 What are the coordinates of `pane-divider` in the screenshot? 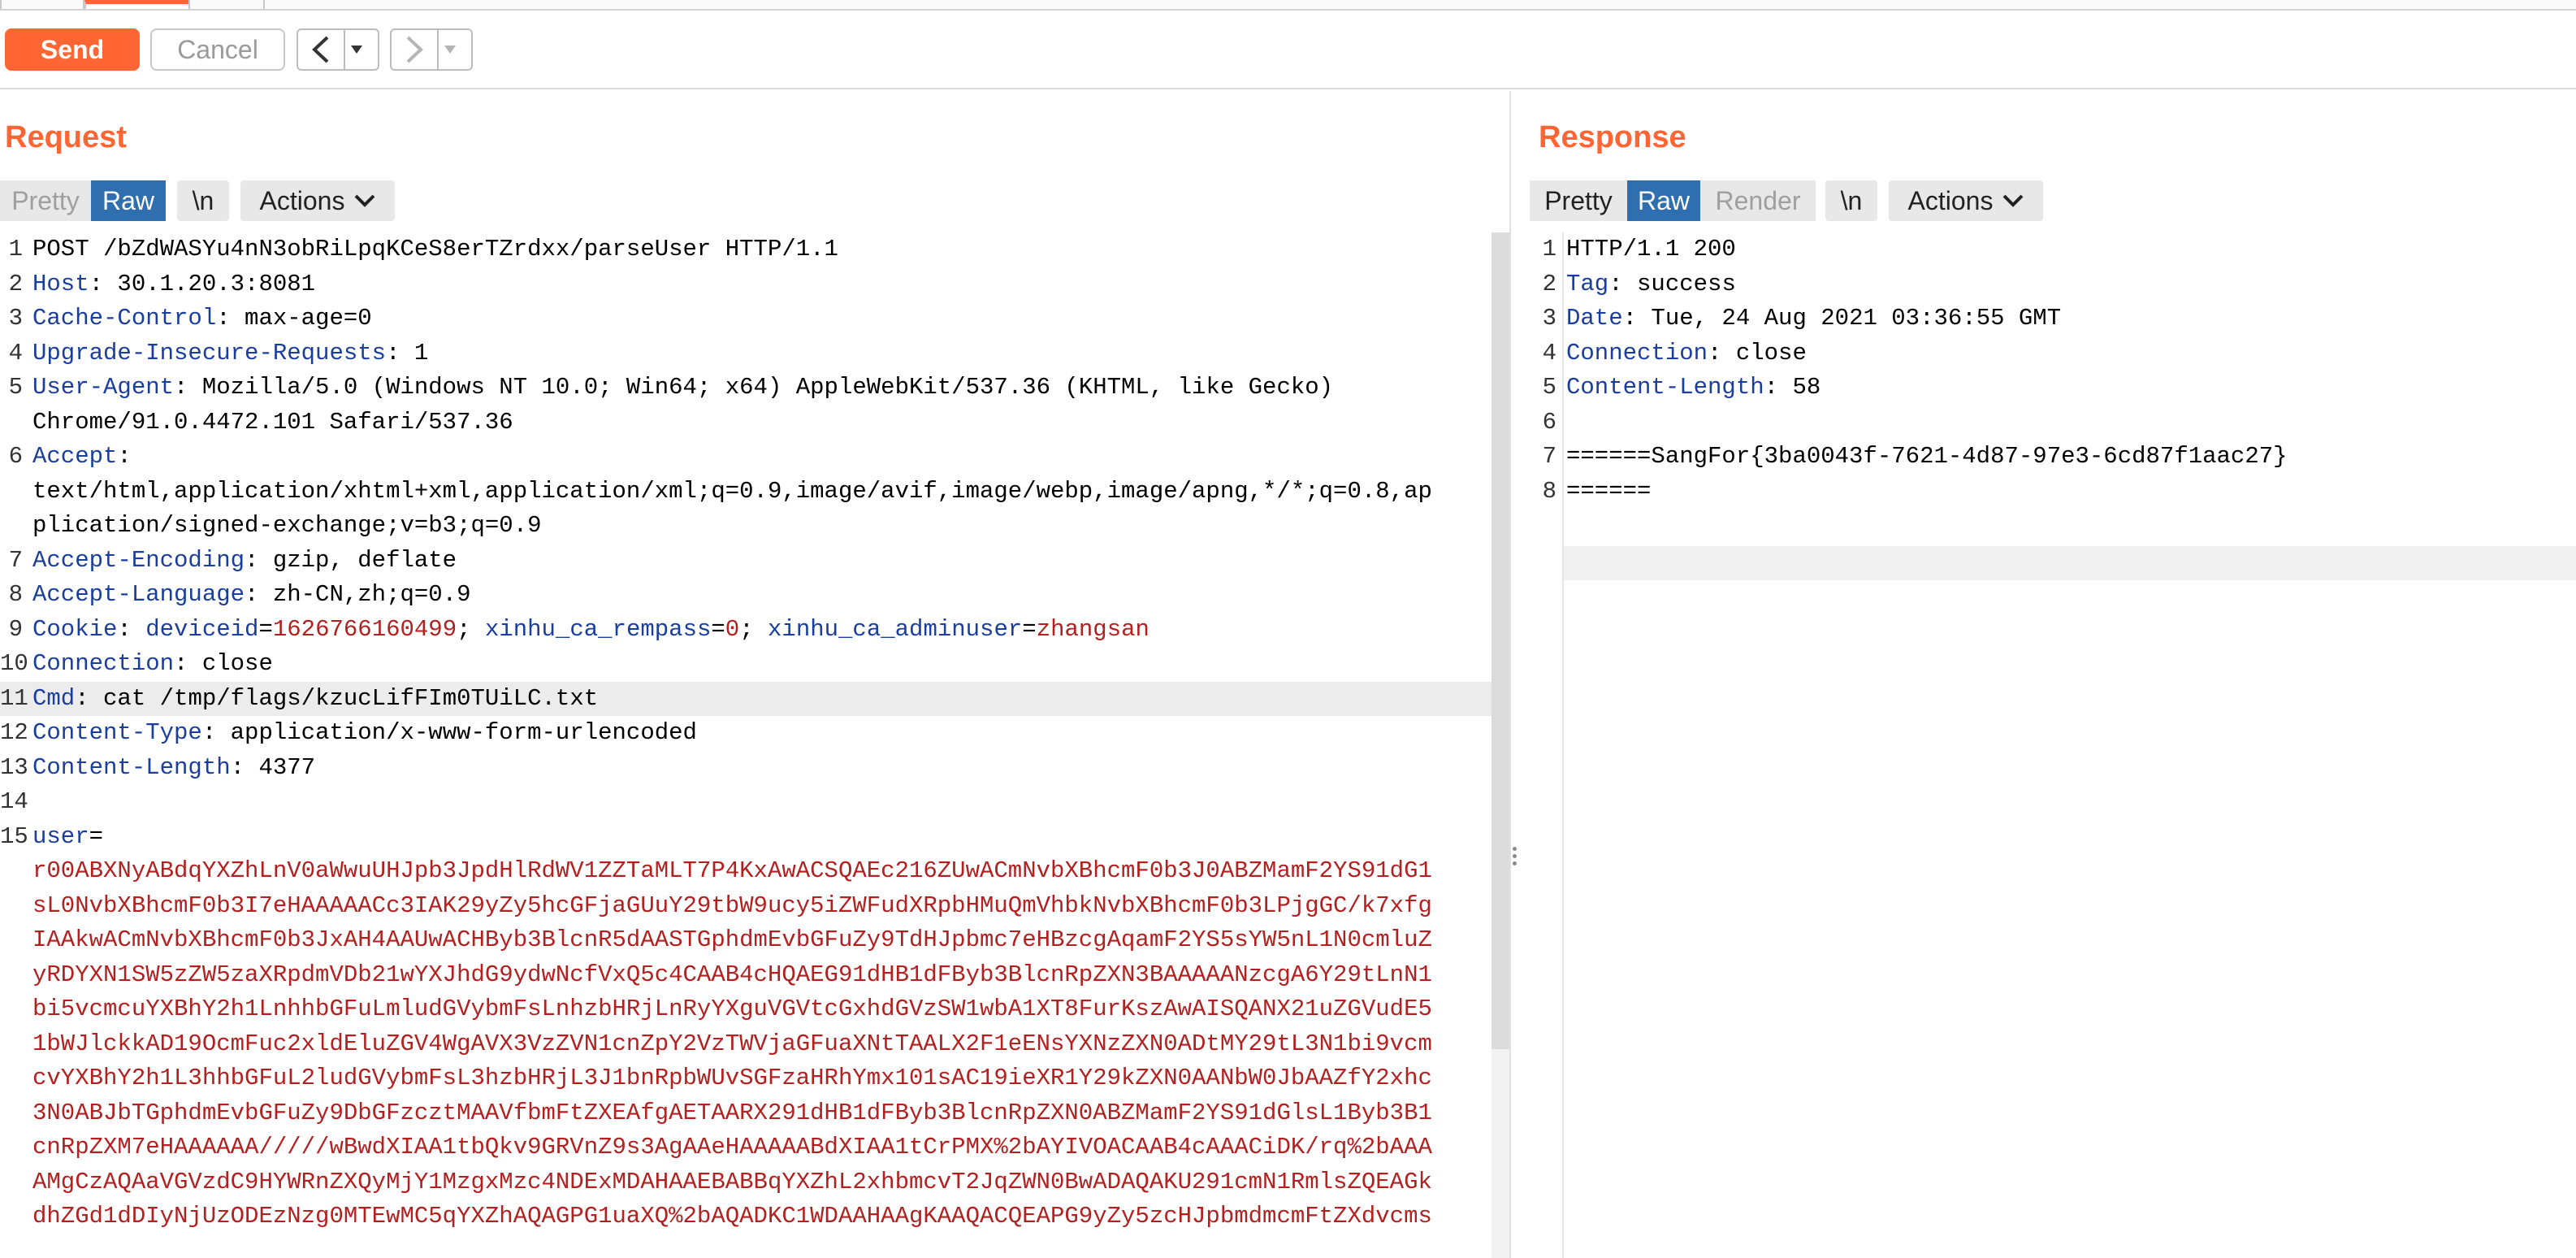 It's located at (1510, 674).